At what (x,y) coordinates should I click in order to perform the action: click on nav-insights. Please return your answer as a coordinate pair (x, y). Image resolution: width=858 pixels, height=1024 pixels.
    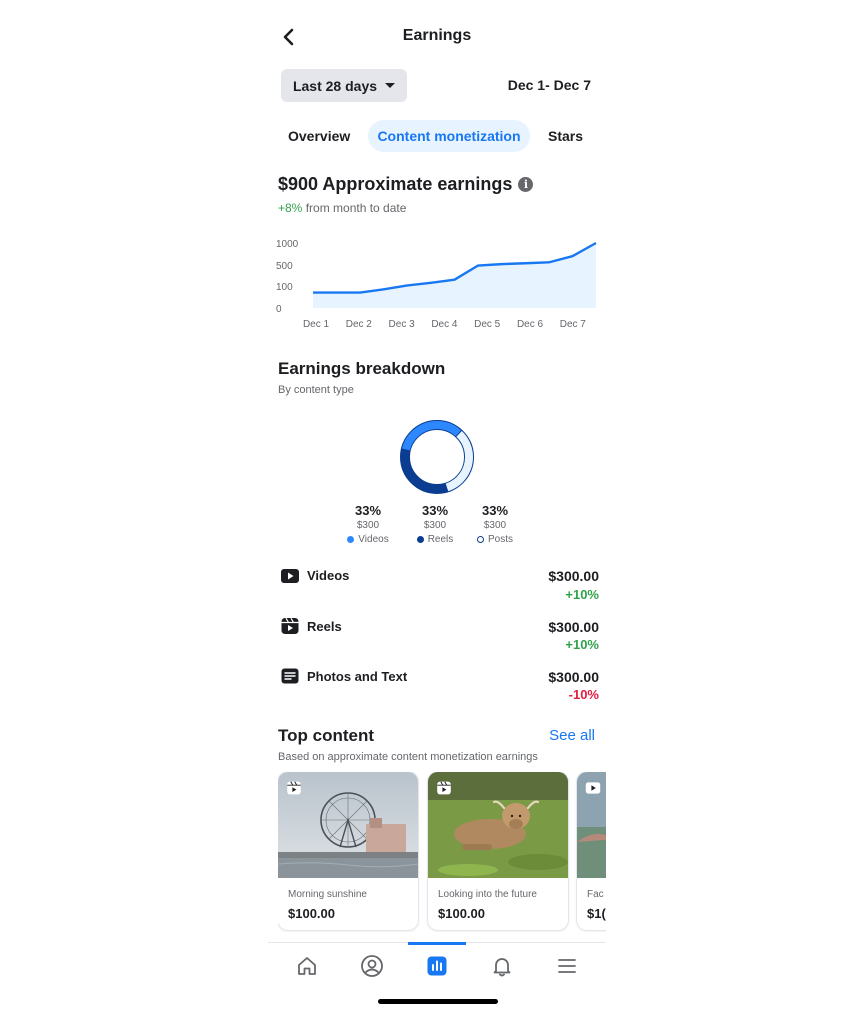
    Looking at the image, I should click on (437, 966).